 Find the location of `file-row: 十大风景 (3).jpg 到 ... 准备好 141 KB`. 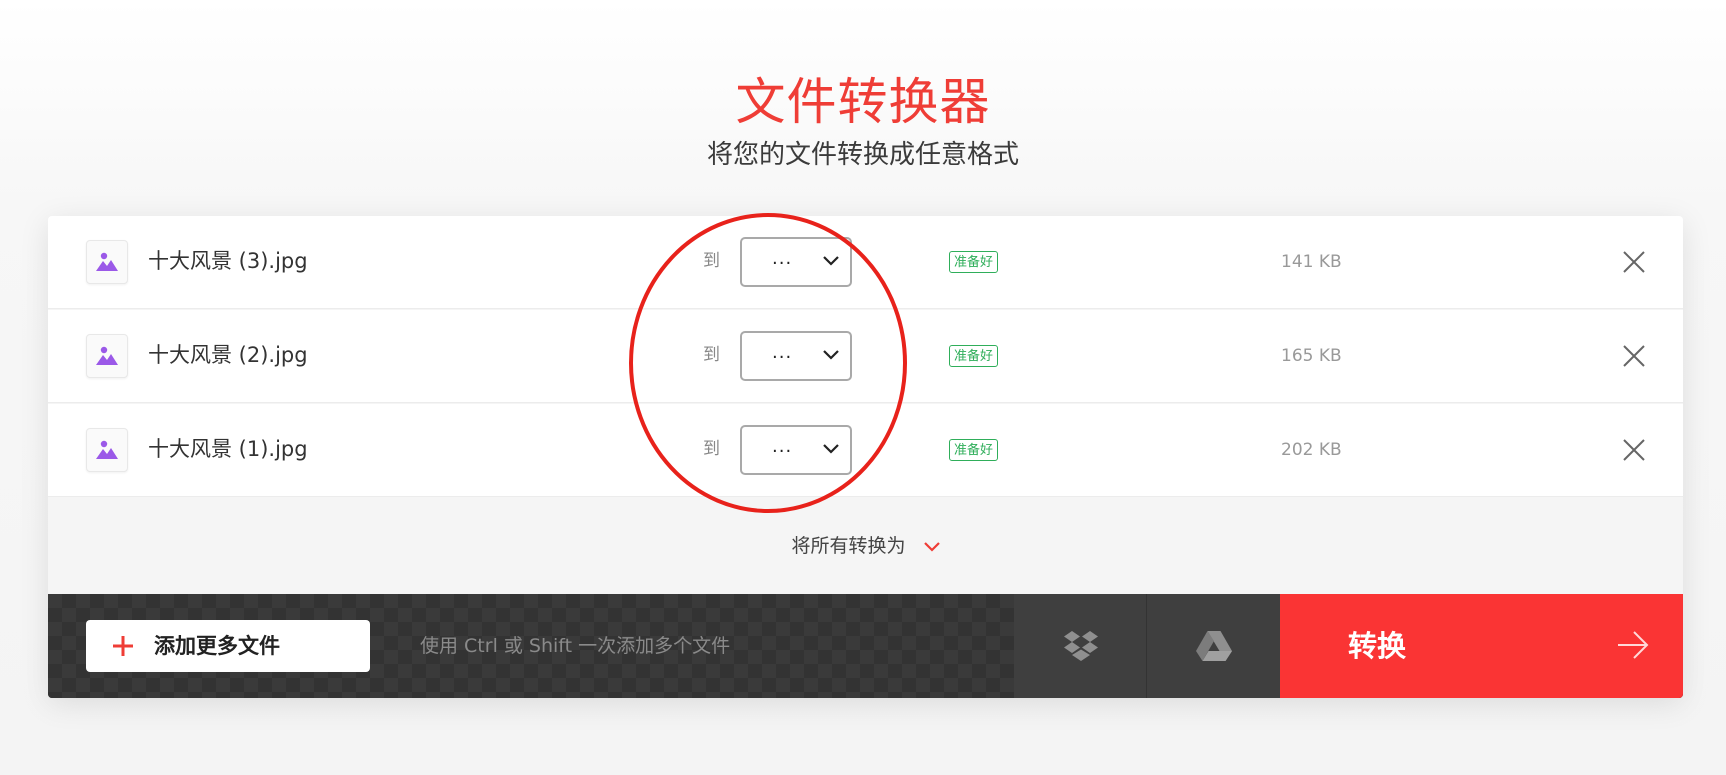

file-row: 十大风景 (3).jpg 到 ... 准备好 141 KB is located at coordinates (865, 262).